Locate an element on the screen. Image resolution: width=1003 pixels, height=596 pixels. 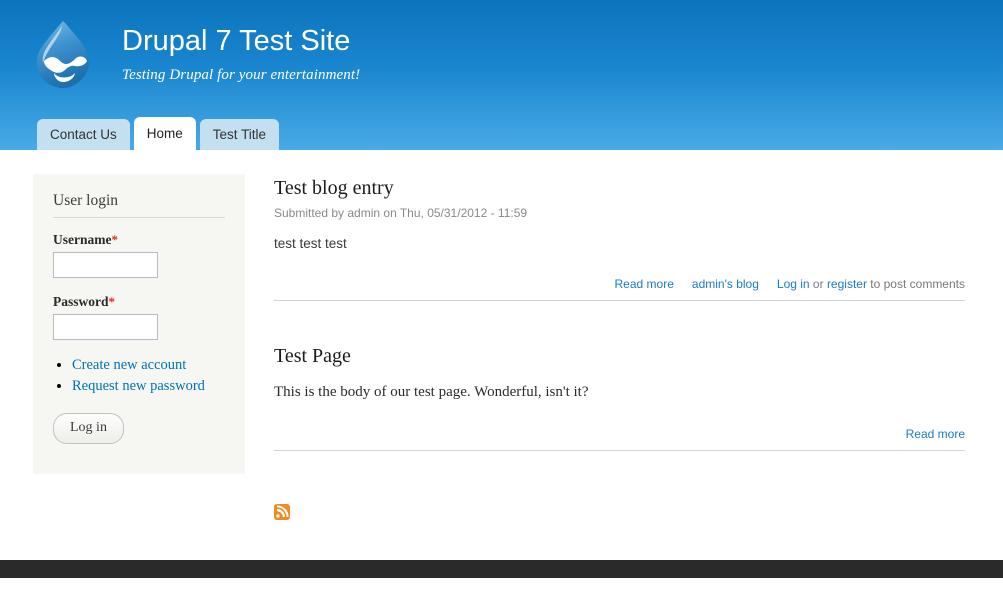
request-new-password-link: Request new password is located at coordinates (138, 386).